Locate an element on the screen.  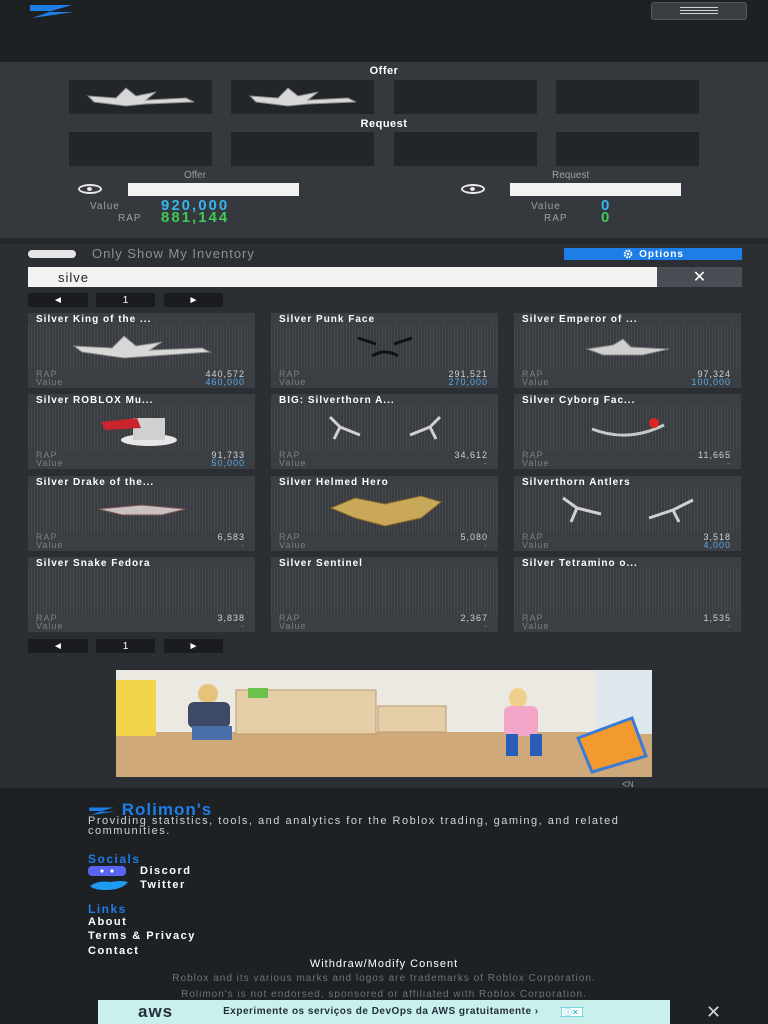
item-card: Silver Tetramino o... RAP 1,535 Value - is located at coordinates (627, 594).